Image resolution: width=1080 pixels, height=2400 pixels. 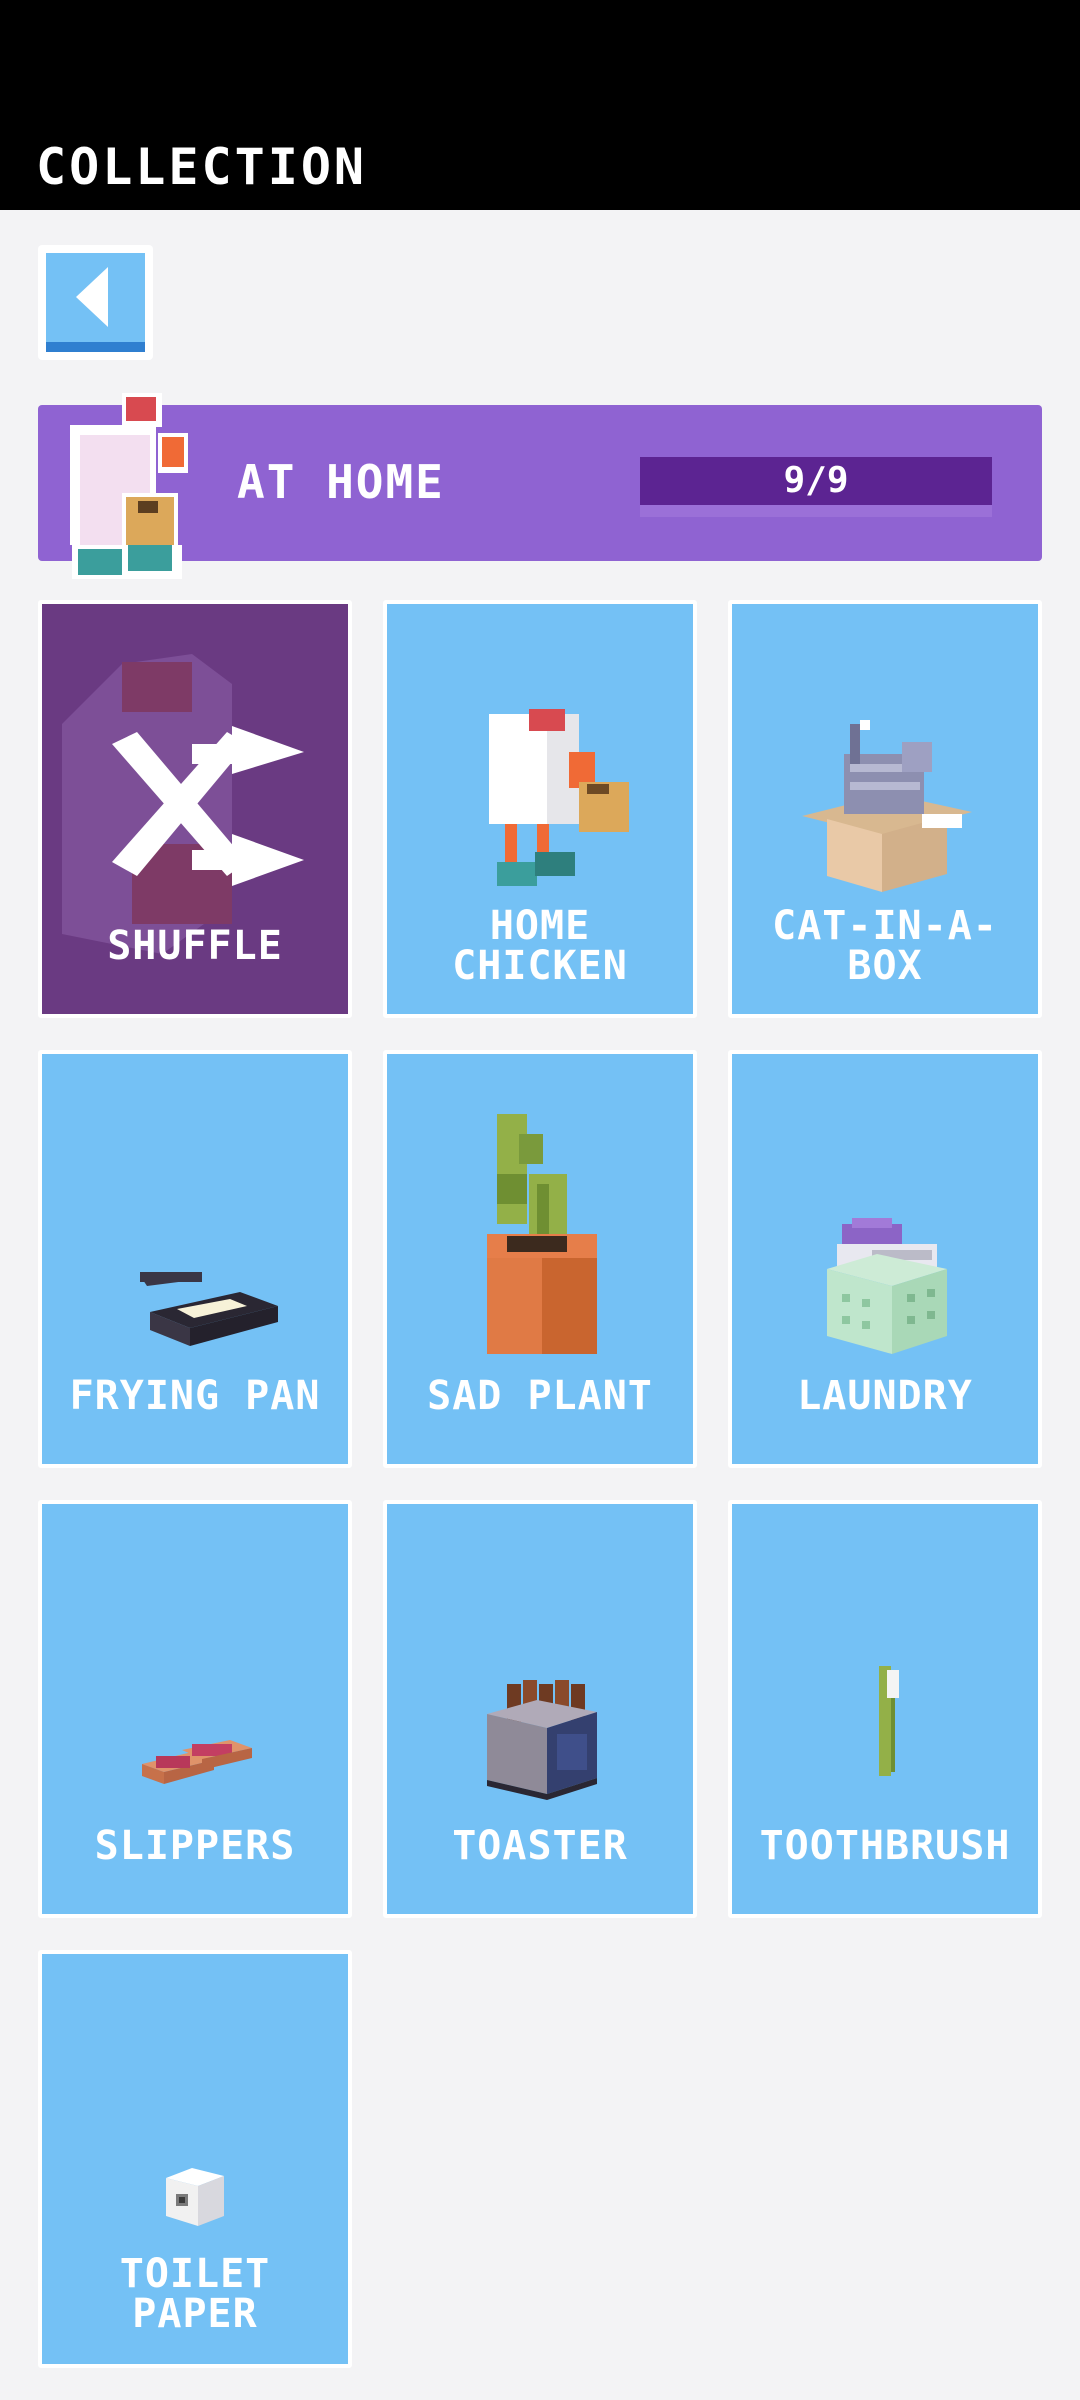 I want to click on back-arrow-icon, so click(x=95, y=302).